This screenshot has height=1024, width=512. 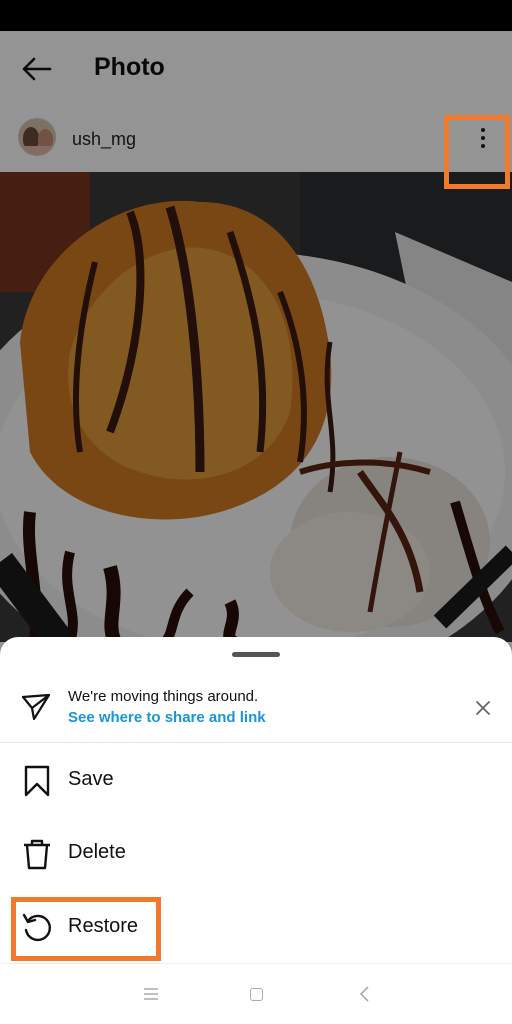 What do you see at coordinates (37, 854) in the screenshot?
I see `trash-icon` at bounding box center [37, 854].